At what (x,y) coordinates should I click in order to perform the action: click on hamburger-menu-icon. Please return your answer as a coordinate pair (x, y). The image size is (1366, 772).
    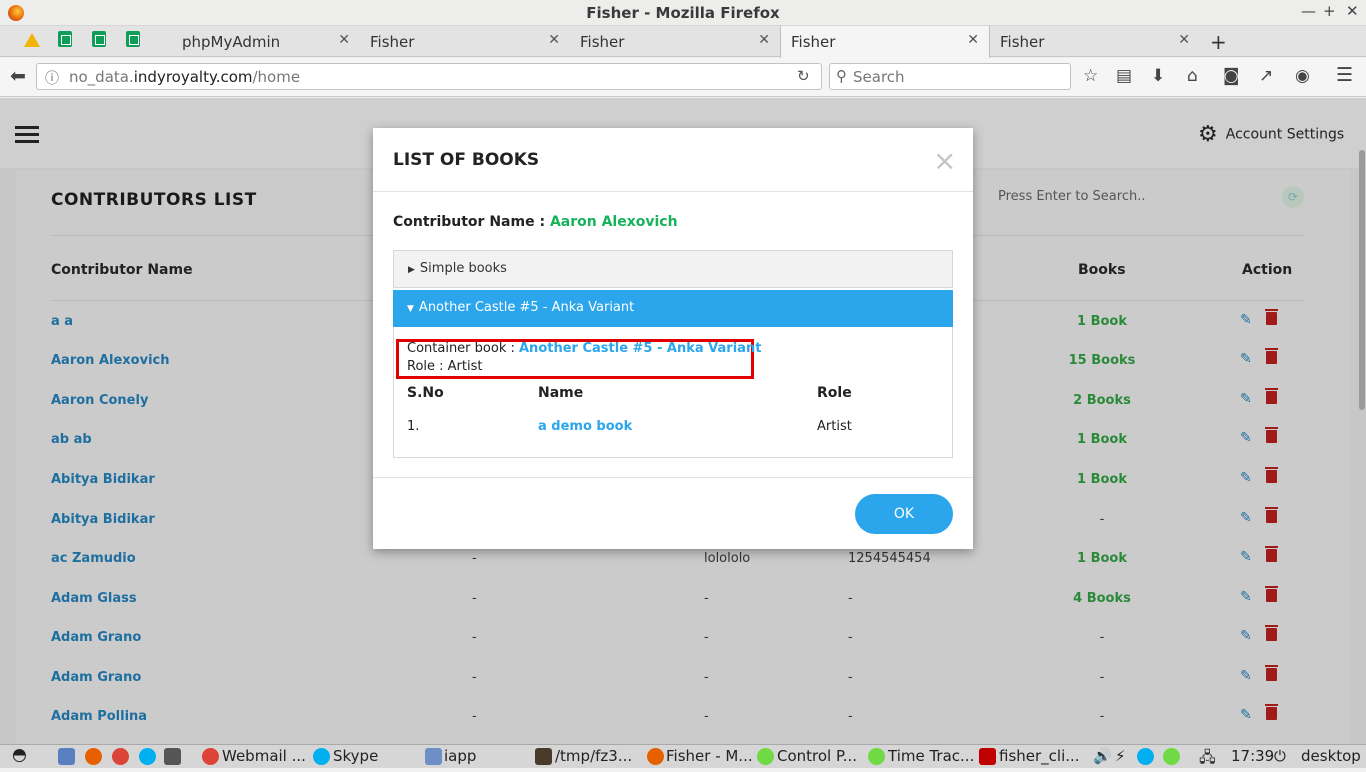
    Looking at the image, I should click on (27, 127).